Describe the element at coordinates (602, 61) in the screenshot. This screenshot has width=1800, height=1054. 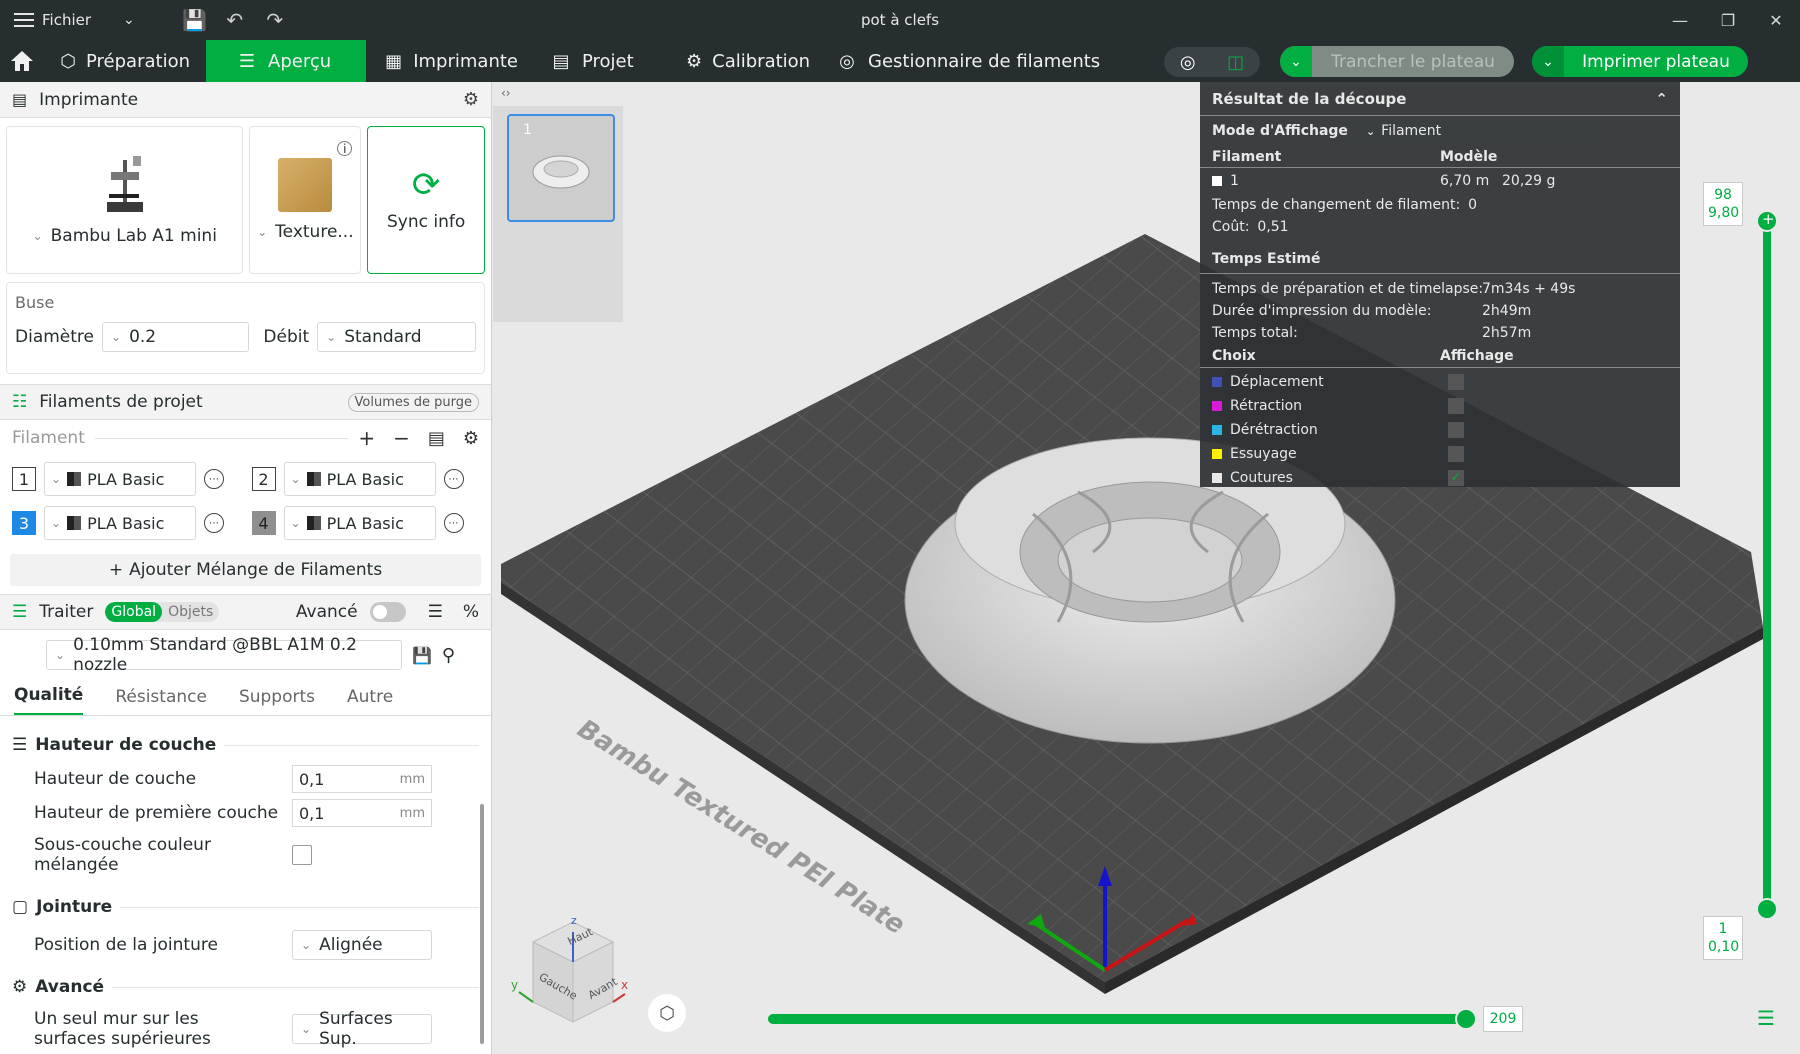
I see `tab-project: ▤ Projet` at that location.